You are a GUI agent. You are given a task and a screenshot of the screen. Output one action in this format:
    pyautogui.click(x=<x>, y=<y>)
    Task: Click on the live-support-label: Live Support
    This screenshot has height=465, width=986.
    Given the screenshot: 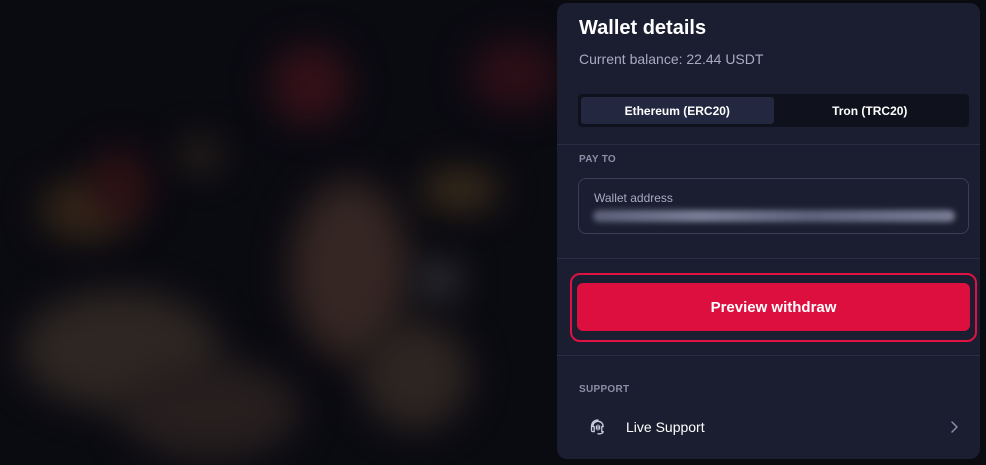 What is the action you would take?
    pyautogui.click(x=665, y=427)
    